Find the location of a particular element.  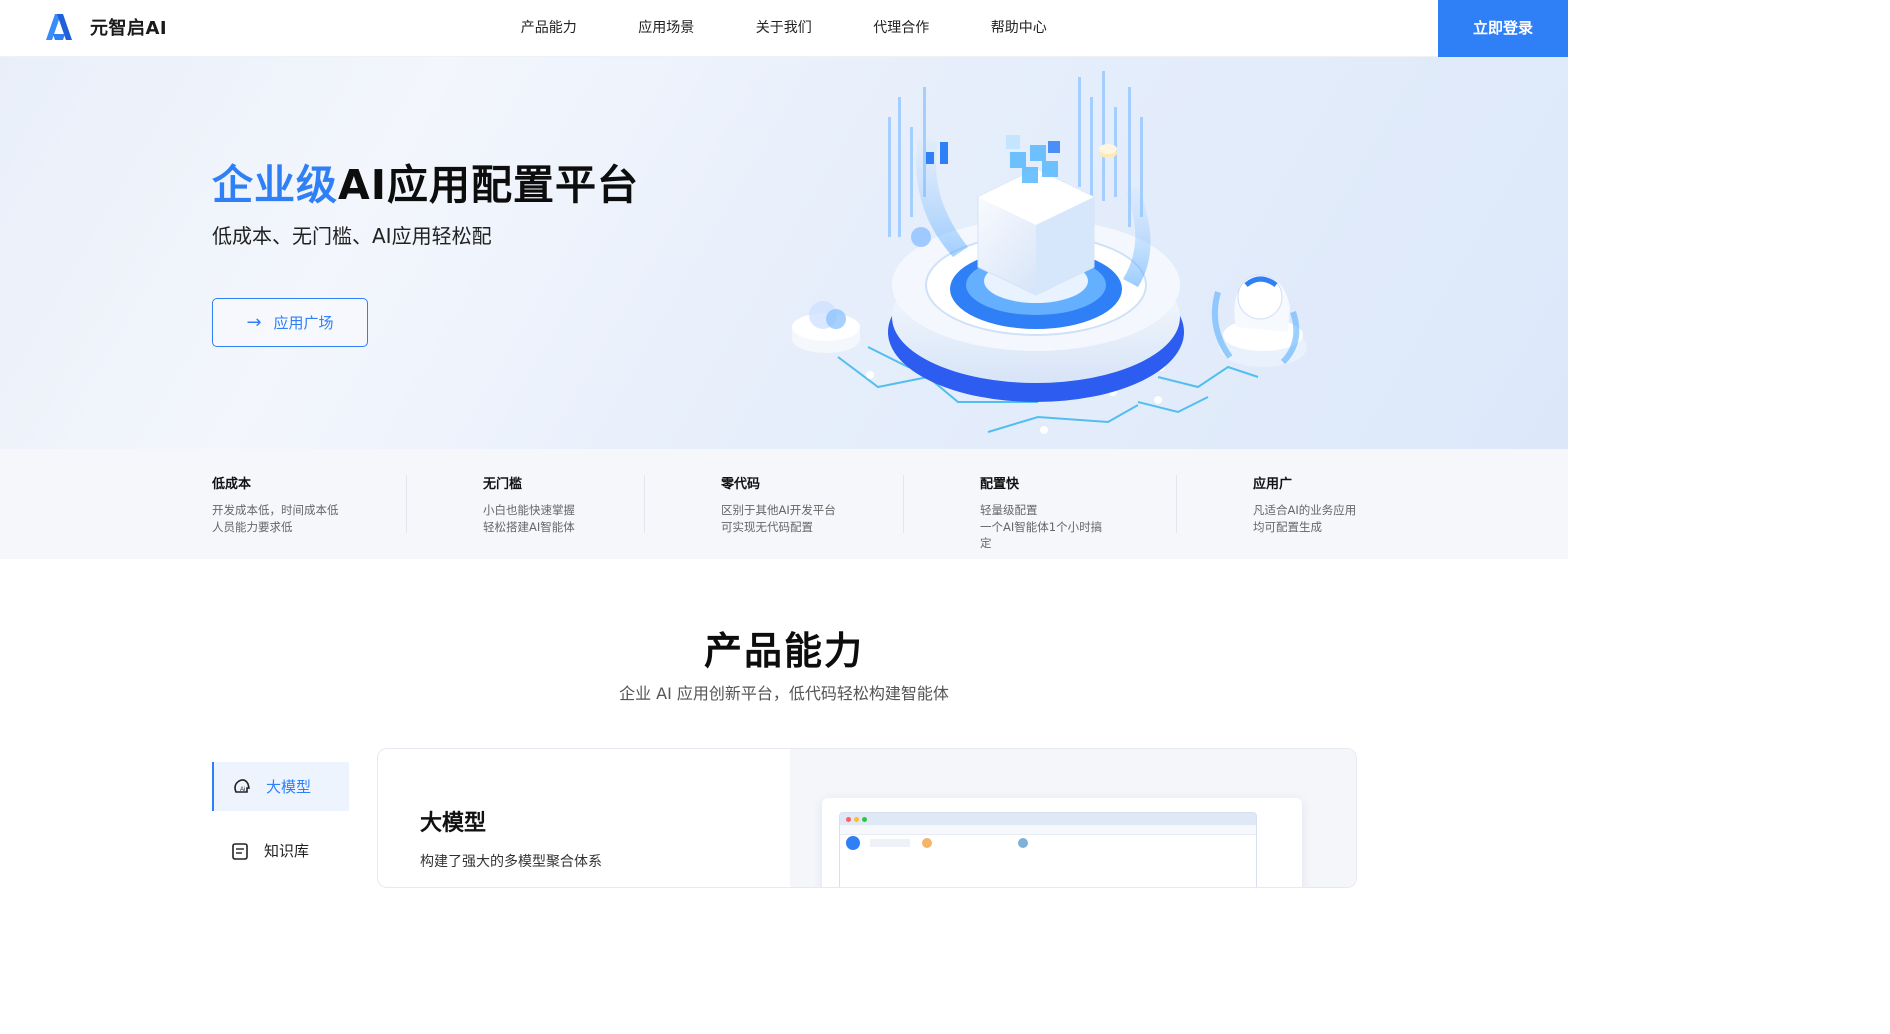

section-subtitle: 企业 AI 应用创新平台，低代码轻松构建智能体 is located at coordinates (784, 693).